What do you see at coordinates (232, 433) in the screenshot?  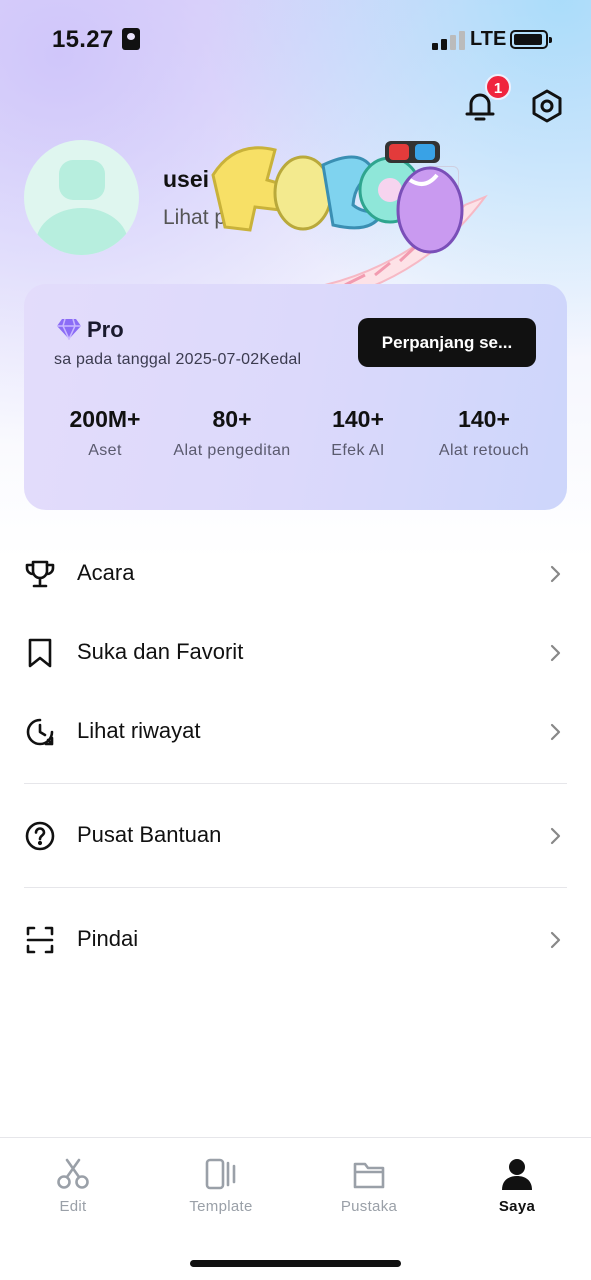 I see `stat-editing-tools: 80+ Alat pengeditan` at bounding box center [232, 433].